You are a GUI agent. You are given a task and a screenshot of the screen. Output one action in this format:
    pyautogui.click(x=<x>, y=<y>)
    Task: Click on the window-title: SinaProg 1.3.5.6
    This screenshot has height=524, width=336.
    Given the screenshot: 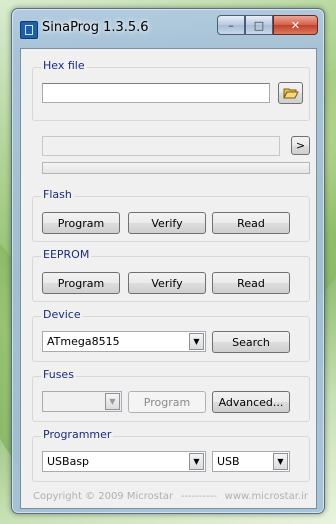 What is the action you would take?
    pyautogui.click(x=95, y=27)
    